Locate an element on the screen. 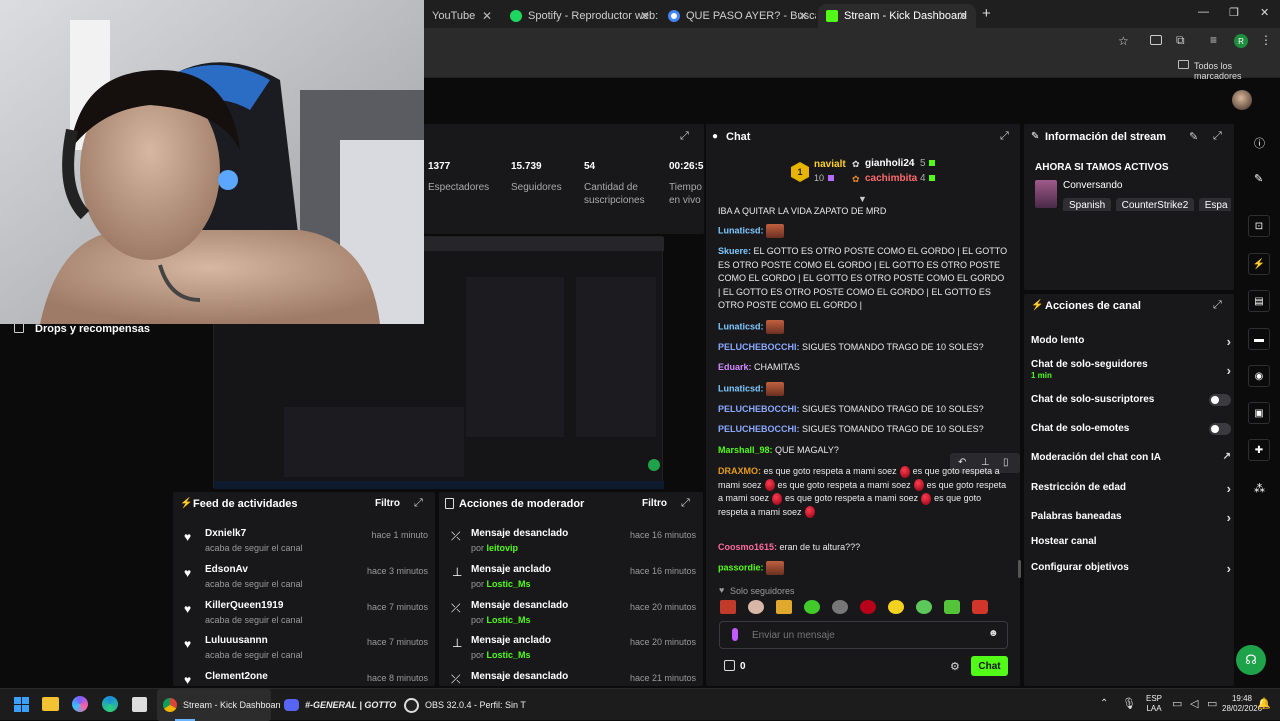  emoji-icon: ☻ is located at coordinates (993, 633).